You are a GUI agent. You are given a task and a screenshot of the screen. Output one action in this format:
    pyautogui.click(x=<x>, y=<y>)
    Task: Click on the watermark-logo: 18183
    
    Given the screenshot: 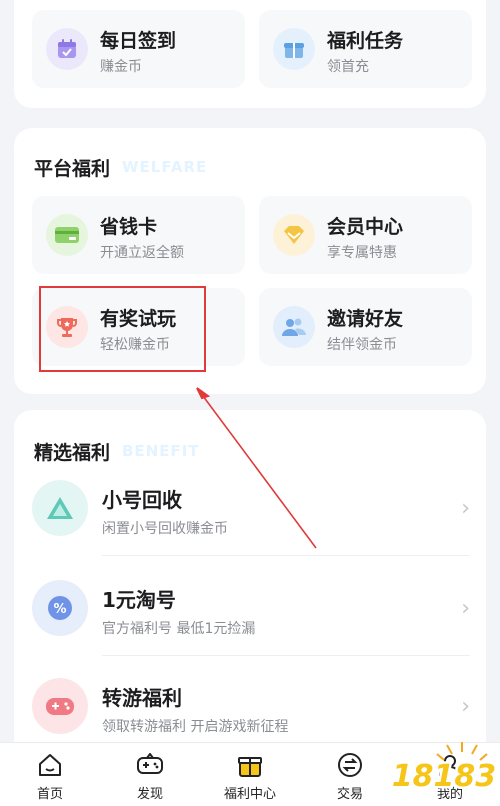 What is the action you would take?
    pyautogui.click(x=444, y=771)
    